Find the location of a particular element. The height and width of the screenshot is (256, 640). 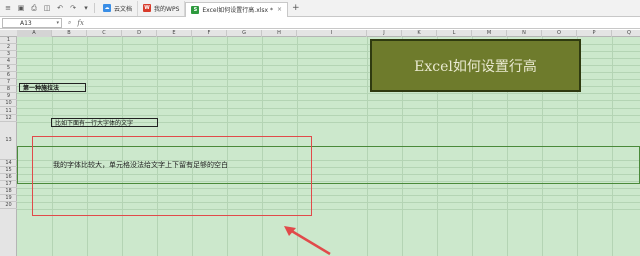

chevron-down-icon: ▾ is located at coordinates (57, 23).